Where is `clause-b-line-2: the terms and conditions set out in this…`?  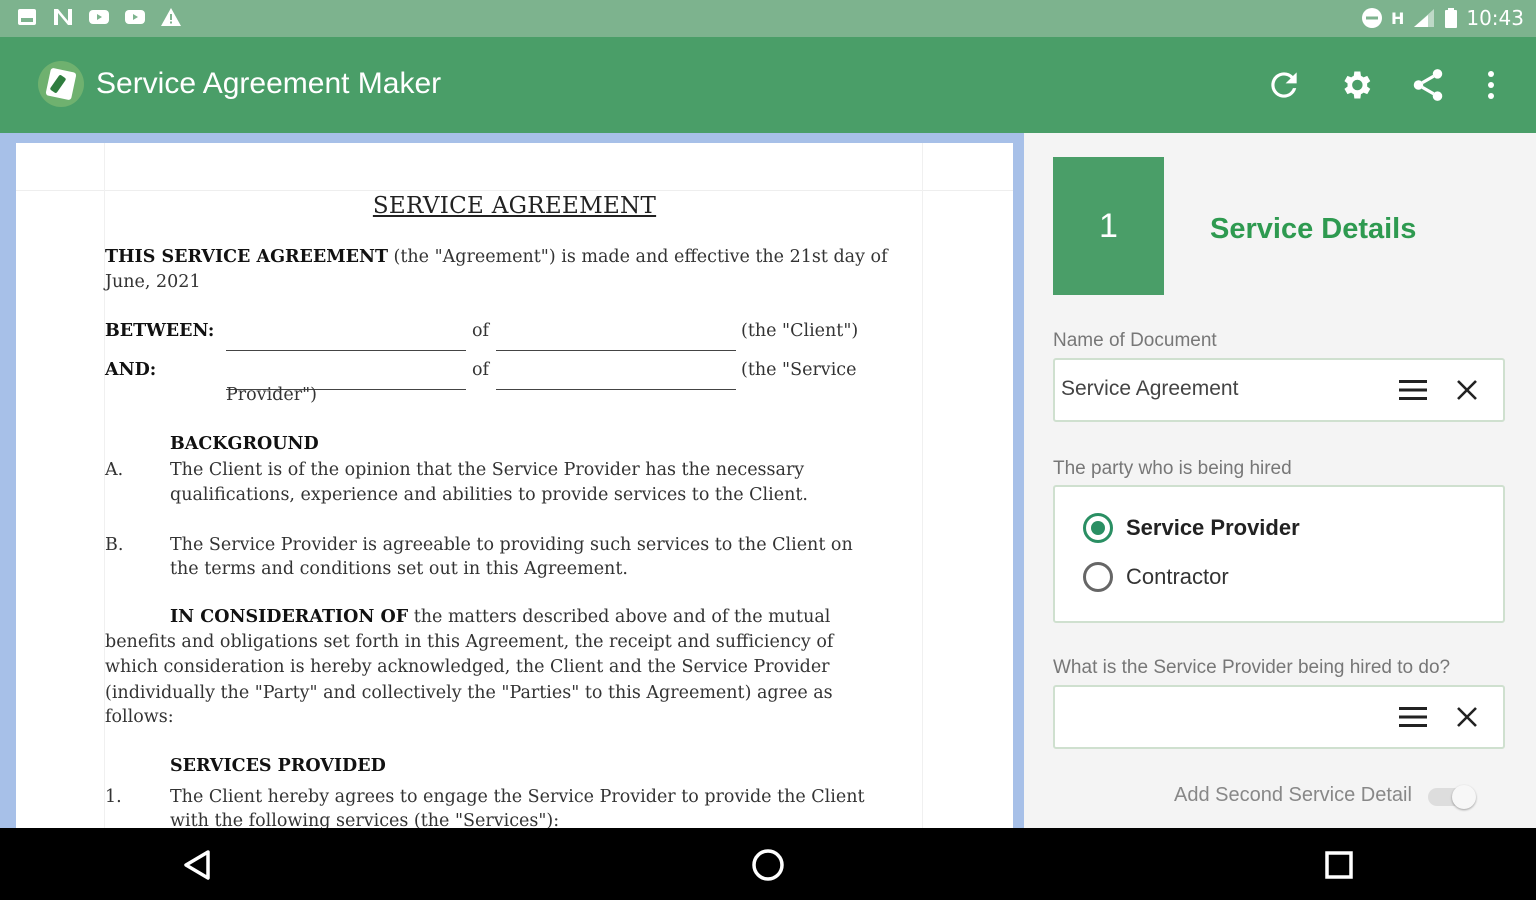
clause-b-line-2: the terms and conditions set out in this… is located at coordinates (399, 569).